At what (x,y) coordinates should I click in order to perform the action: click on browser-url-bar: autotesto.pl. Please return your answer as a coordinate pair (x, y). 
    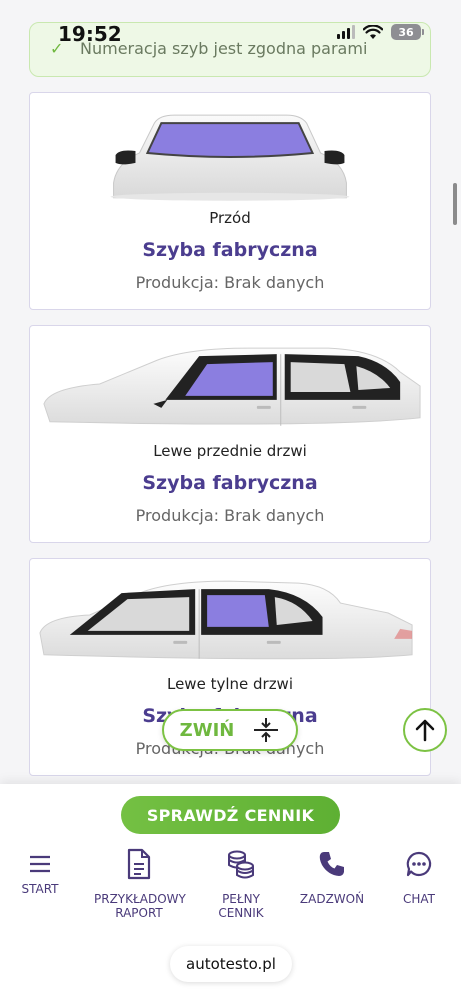
    Looking at the image, I should click on (231, 964).